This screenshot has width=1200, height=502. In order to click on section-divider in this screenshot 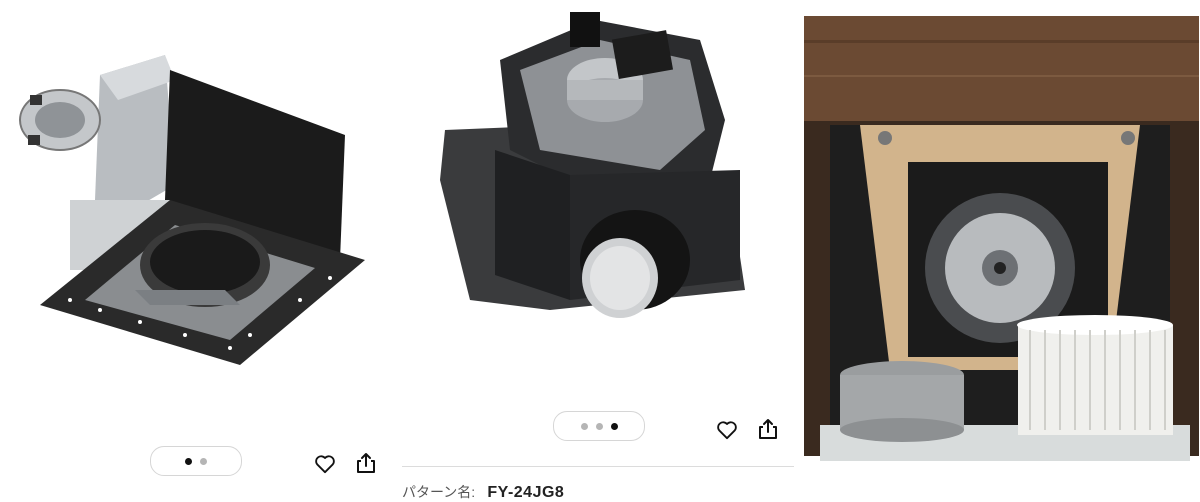, I will do `click(598, 466)`.